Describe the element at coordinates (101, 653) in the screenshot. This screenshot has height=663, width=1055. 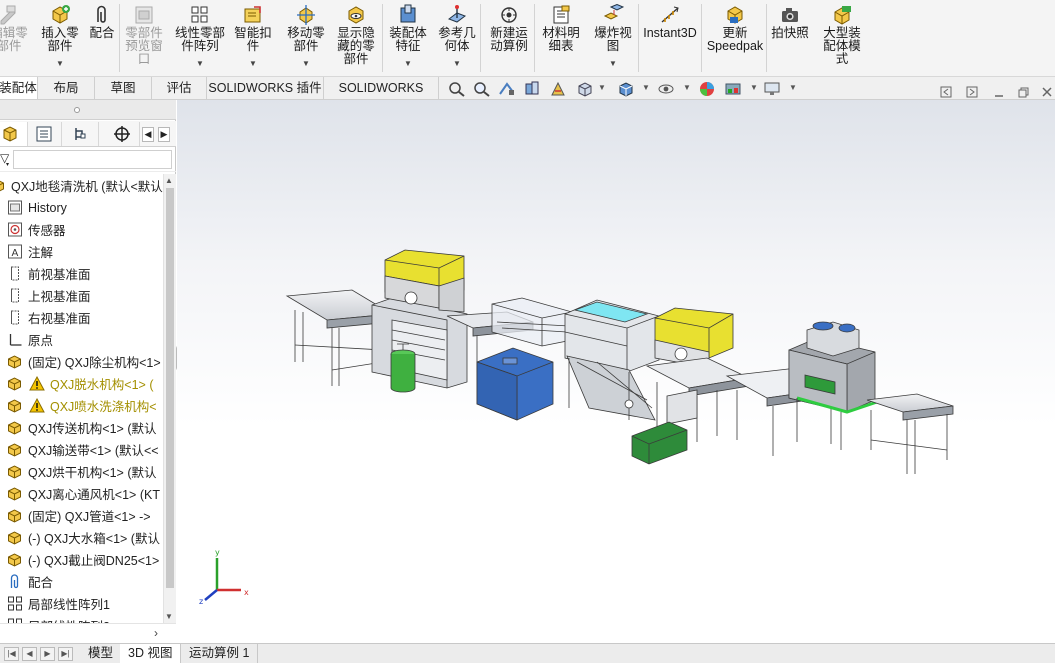
I see `tab-model: 模型` at that location.